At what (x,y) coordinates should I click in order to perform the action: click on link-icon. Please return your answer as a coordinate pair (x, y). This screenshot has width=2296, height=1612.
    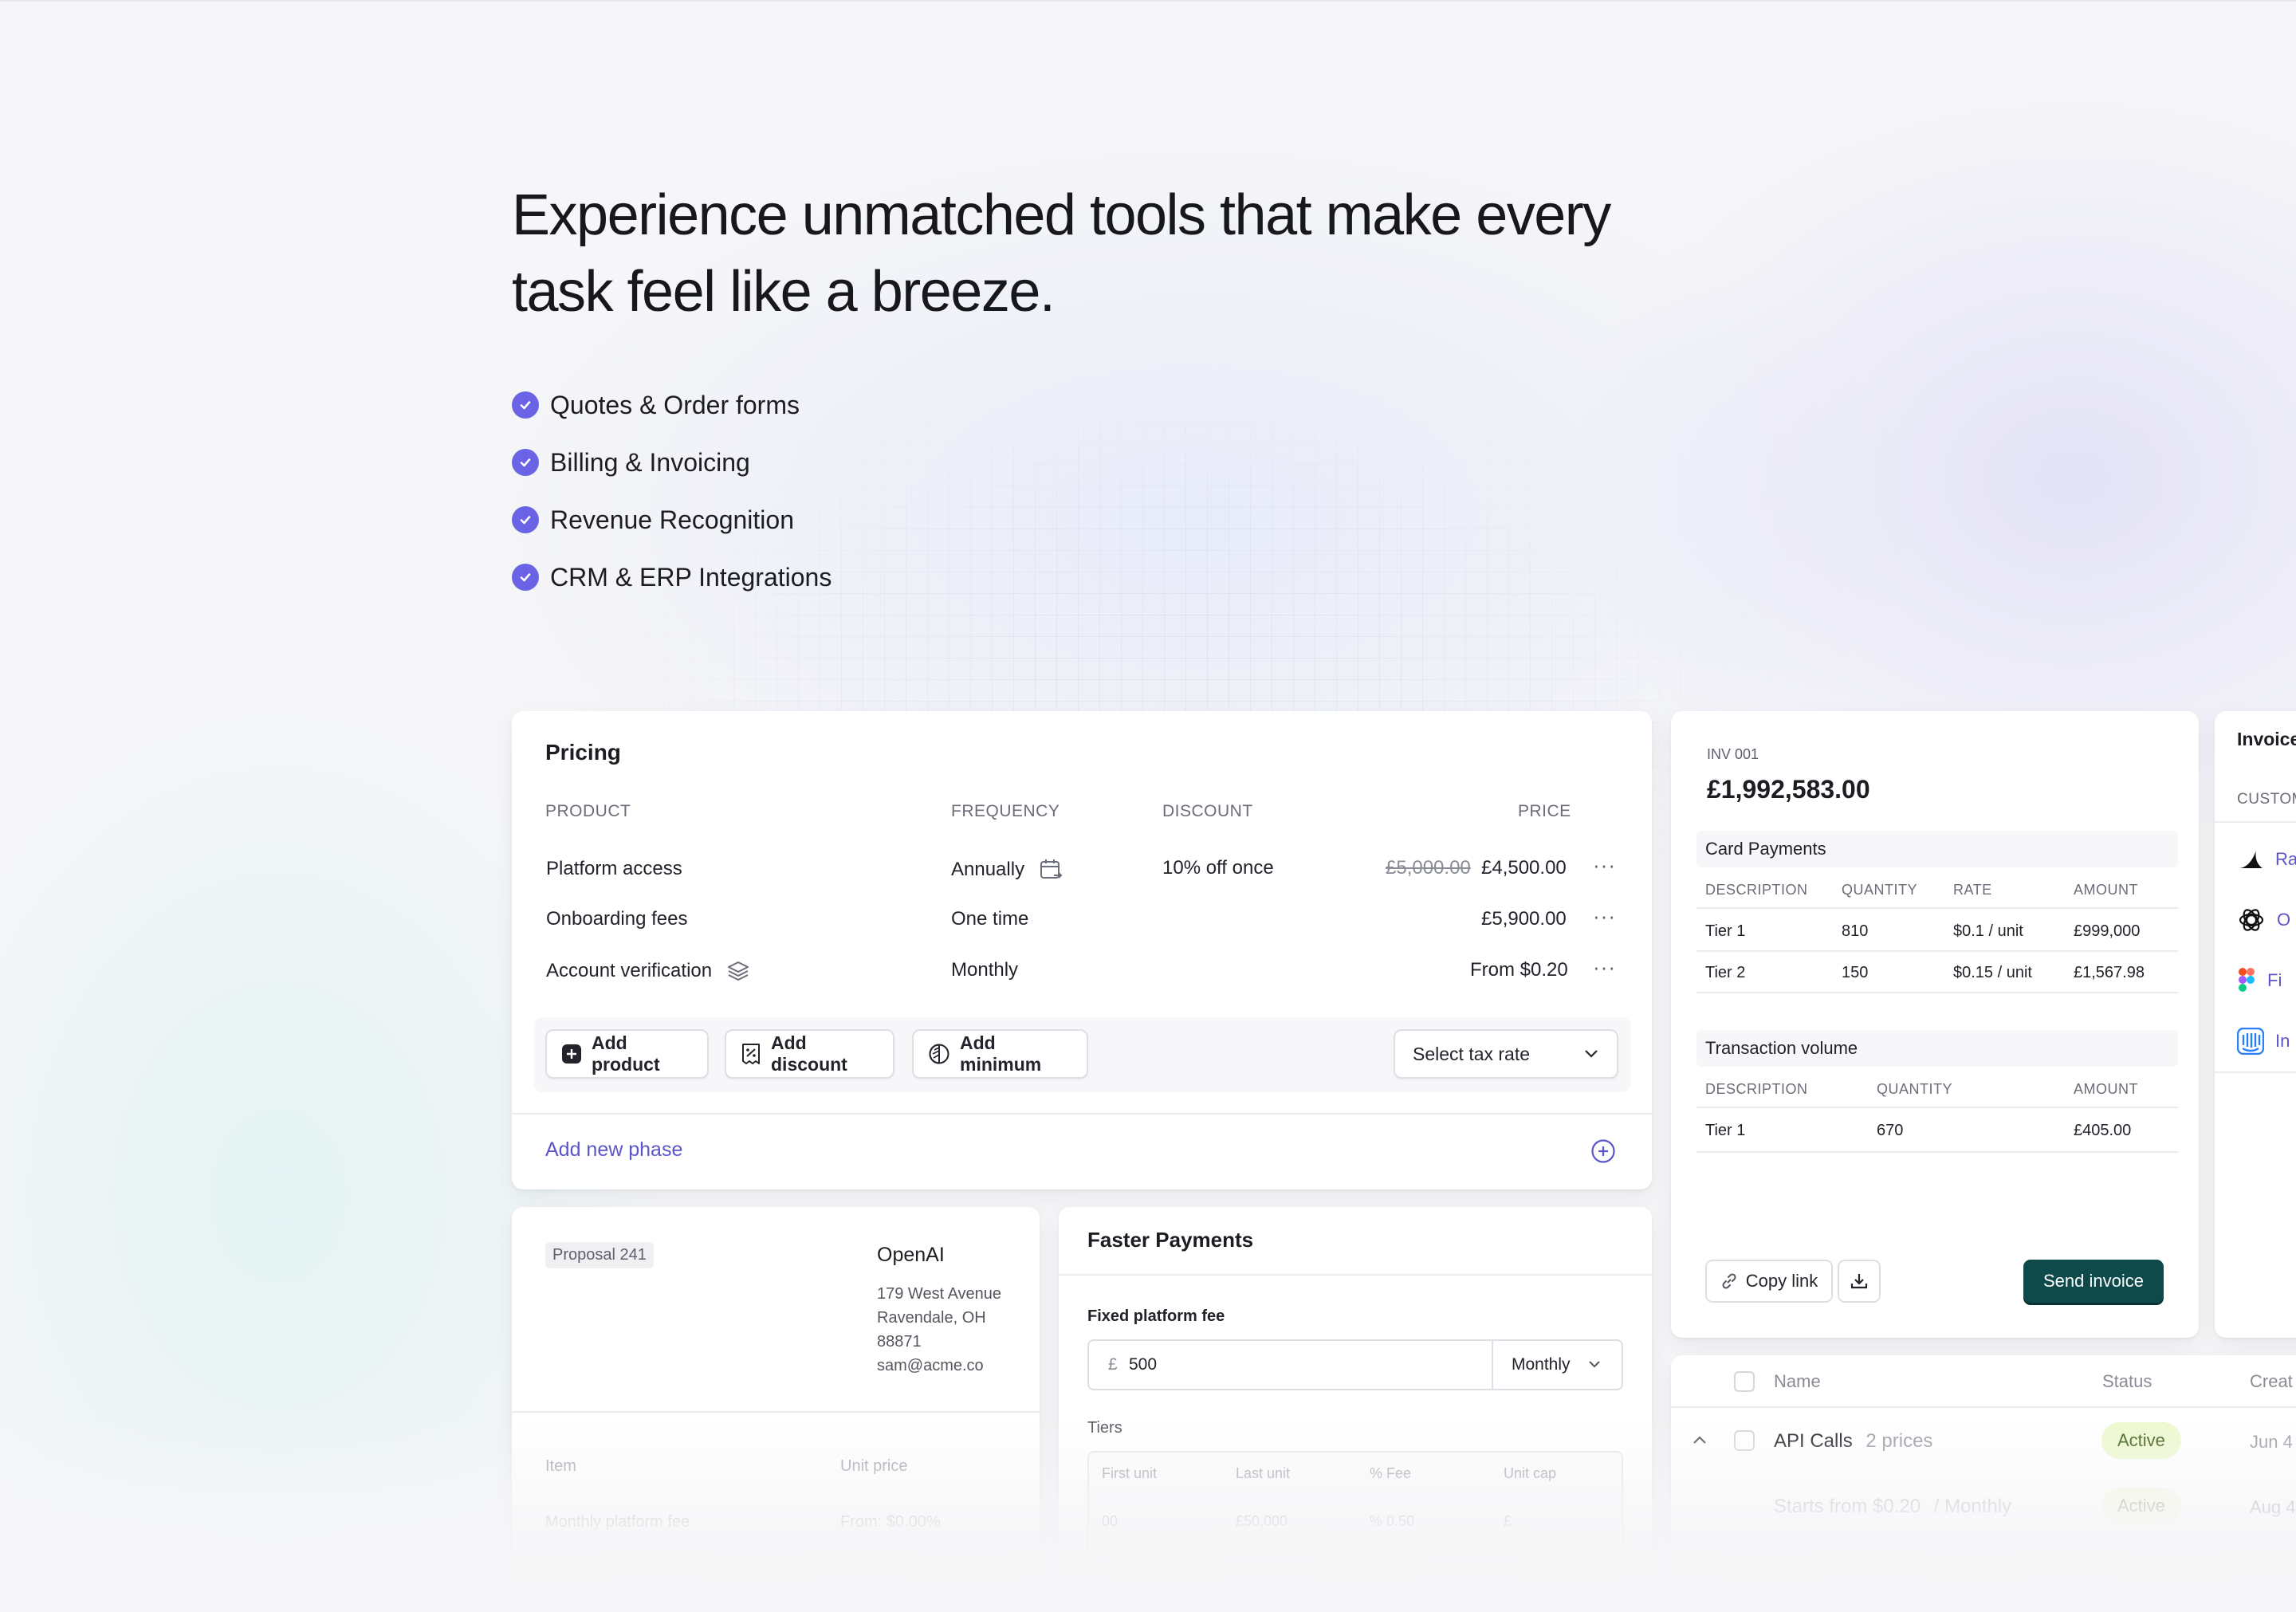
    Looking at the image, I should click on (1729, 1281).